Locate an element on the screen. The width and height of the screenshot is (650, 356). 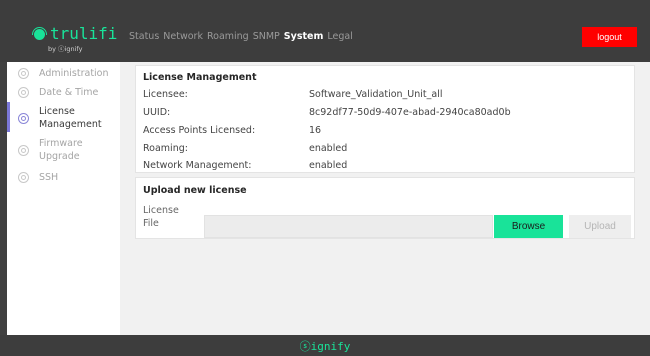
nav-legal: Legal is located at coordinates (339, 36).